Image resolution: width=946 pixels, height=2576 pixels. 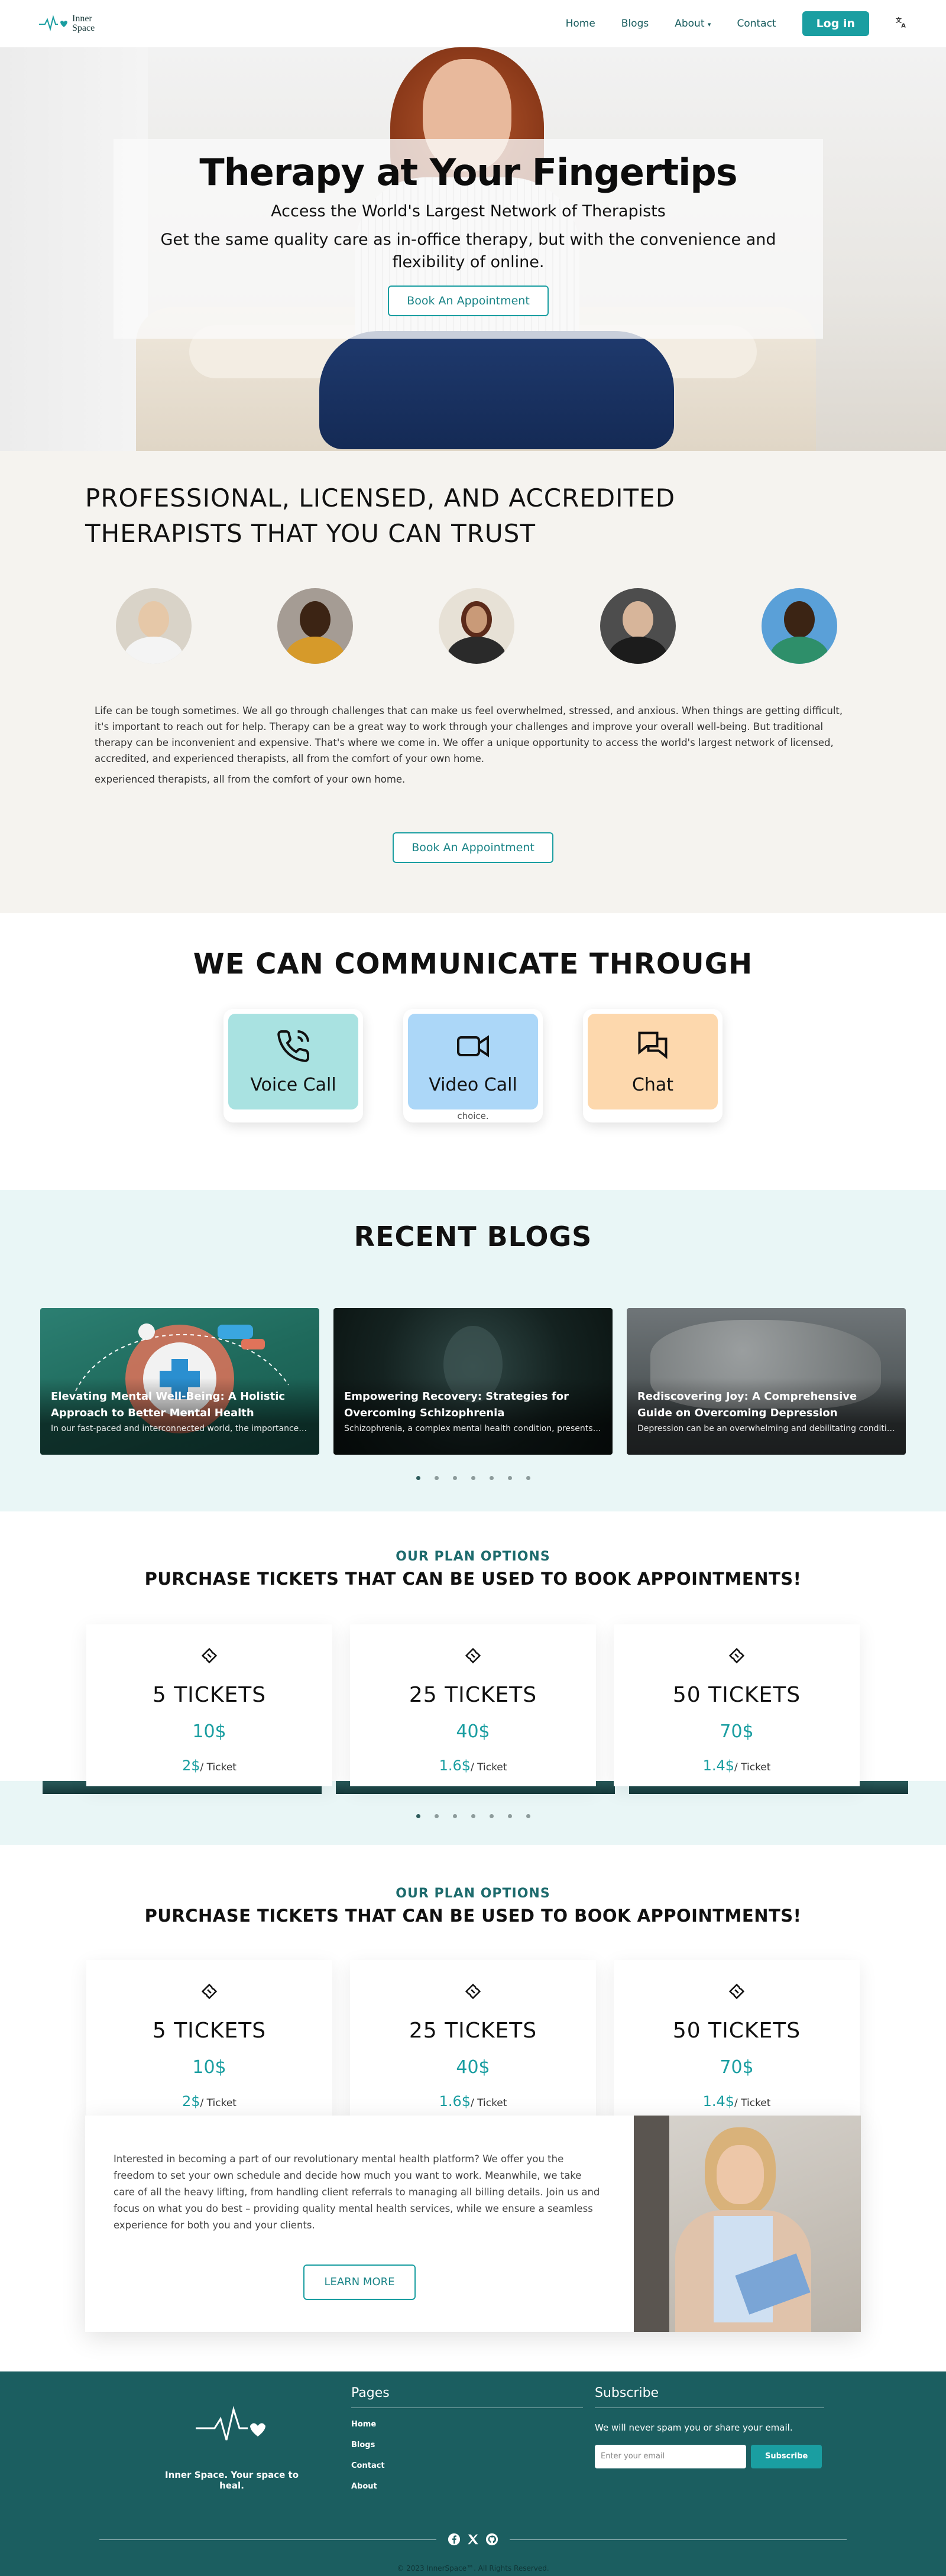 I want to click on chat-label: Chat, so click(x=653, y=1084).